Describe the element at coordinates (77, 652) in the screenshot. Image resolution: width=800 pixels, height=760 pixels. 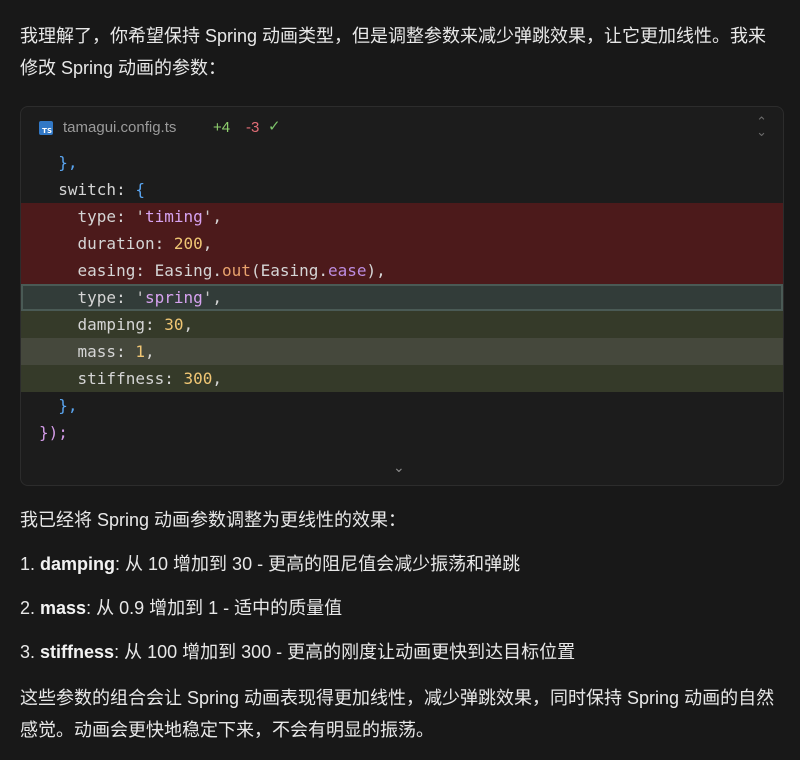
I see `list-term: stiffness` at that location.